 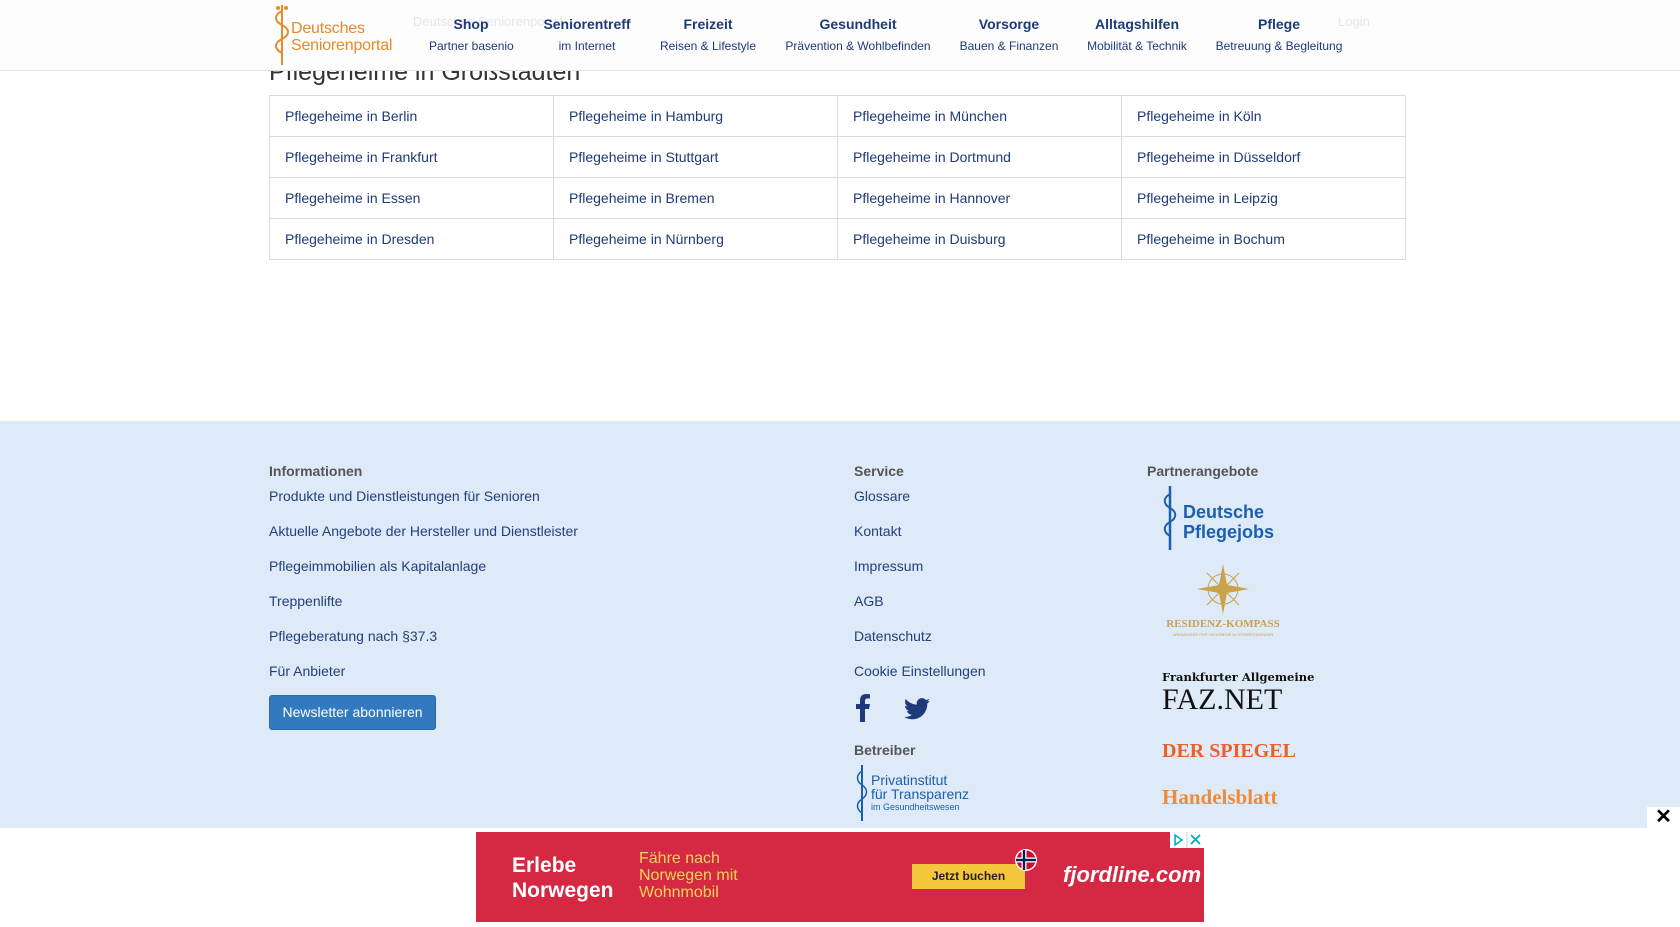 What do you see at coordinates (1223, 634) in the screenshot?
I see `residenz-subtext: WEGWEISER FÜR GEHOBENE ALTERSRESIDENZEN` at bounding box center [1223, 634].